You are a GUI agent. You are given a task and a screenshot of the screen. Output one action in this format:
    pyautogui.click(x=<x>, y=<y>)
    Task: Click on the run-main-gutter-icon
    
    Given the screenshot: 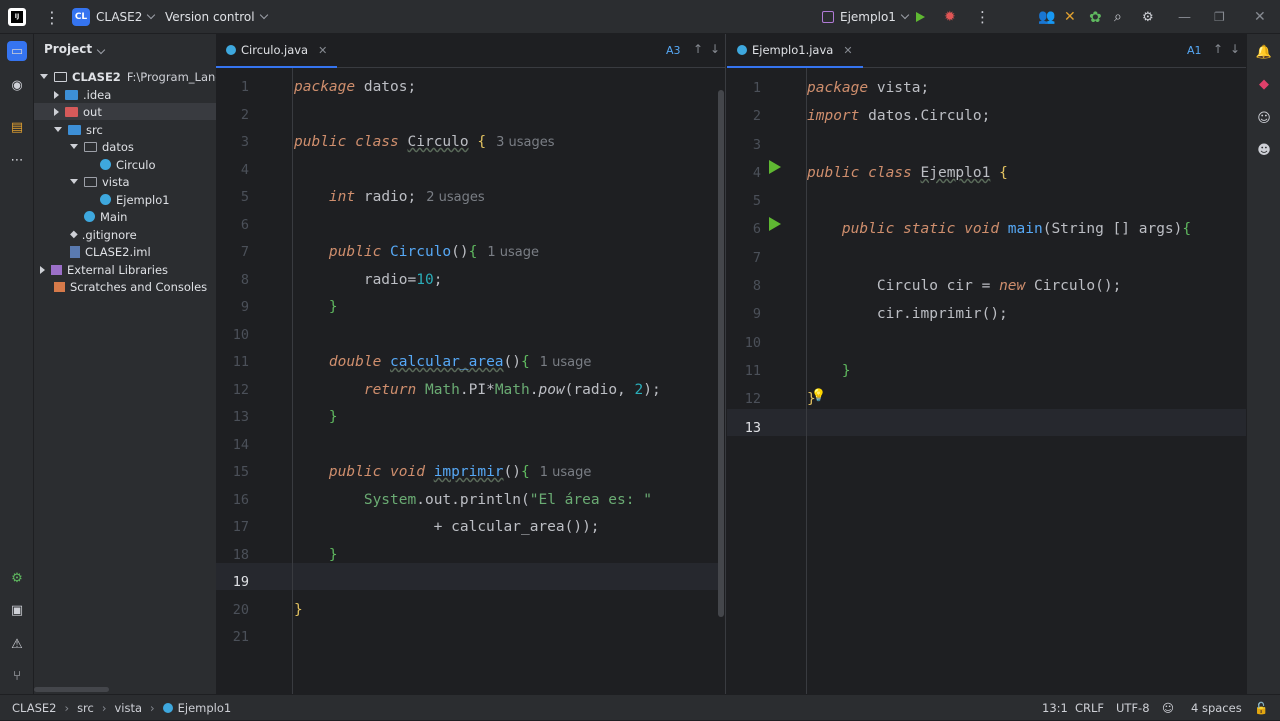 What is the action you would take?
    pyautogui.click(x=775, y=224)
    